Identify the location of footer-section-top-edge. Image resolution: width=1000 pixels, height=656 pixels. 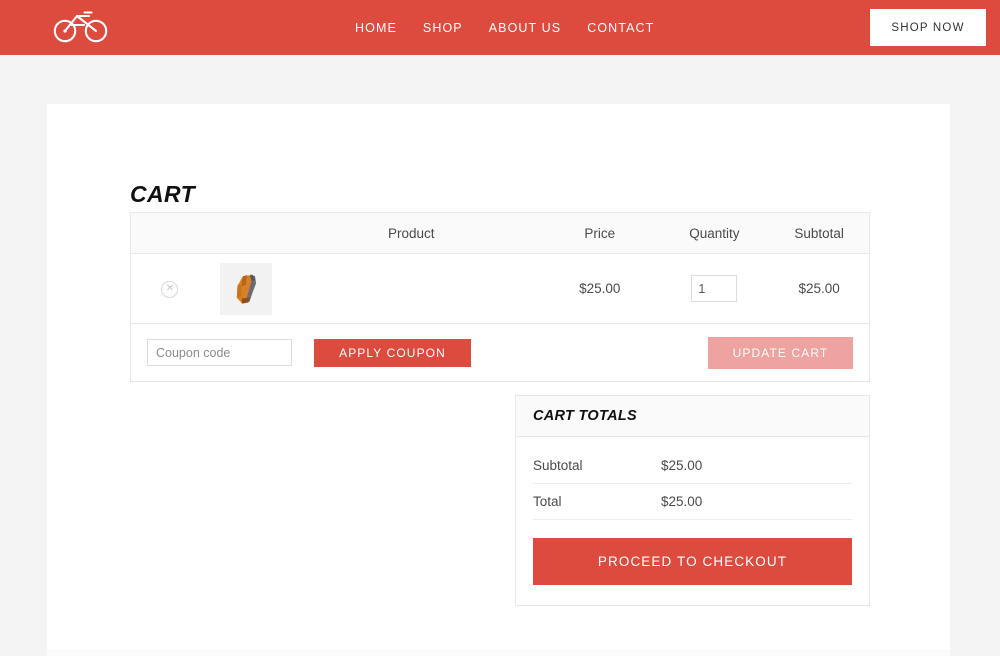
(498, 652).